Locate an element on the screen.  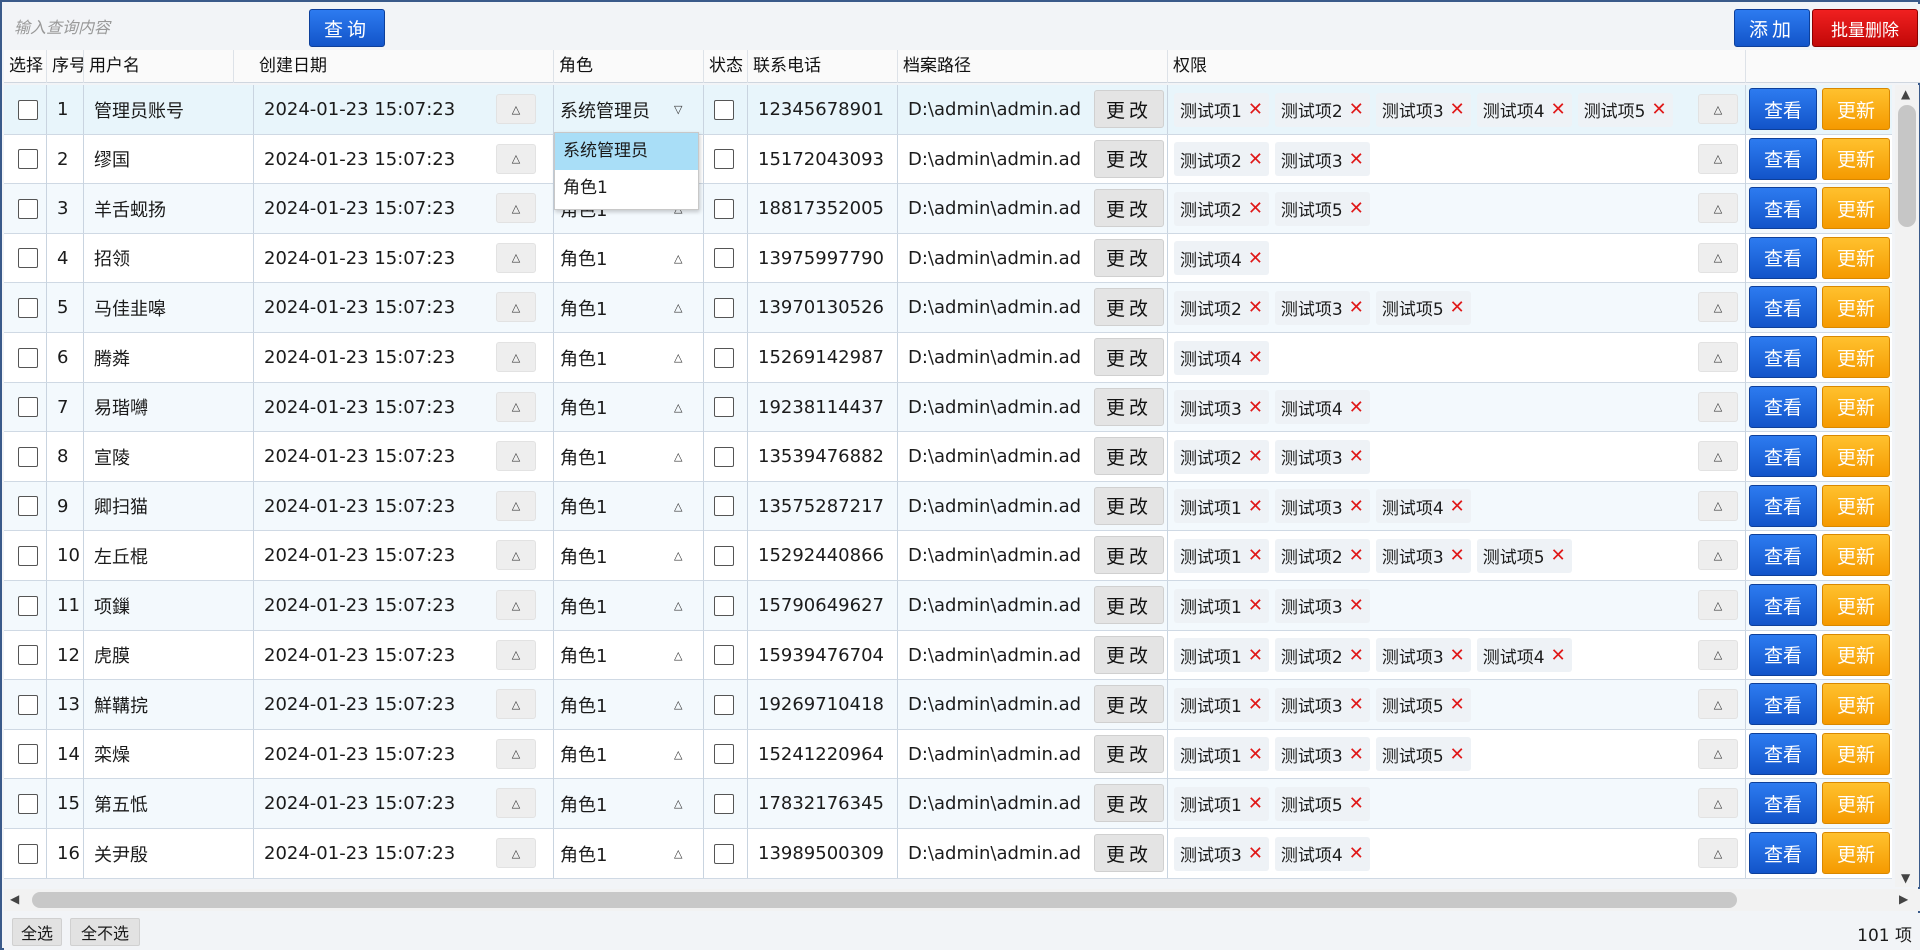
role-cell: 系统管理员 ▽ is located at coordinates (629, 109).